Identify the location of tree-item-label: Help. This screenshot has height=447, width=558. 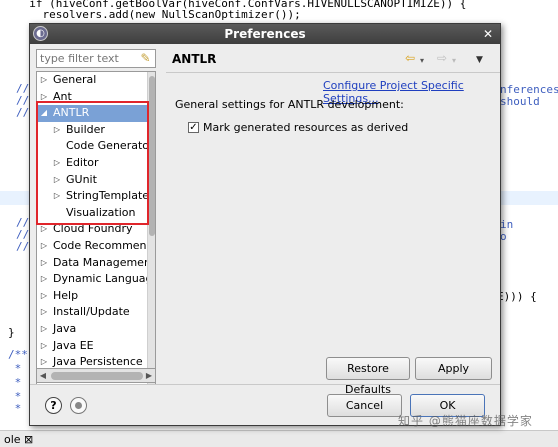
(66, 295).